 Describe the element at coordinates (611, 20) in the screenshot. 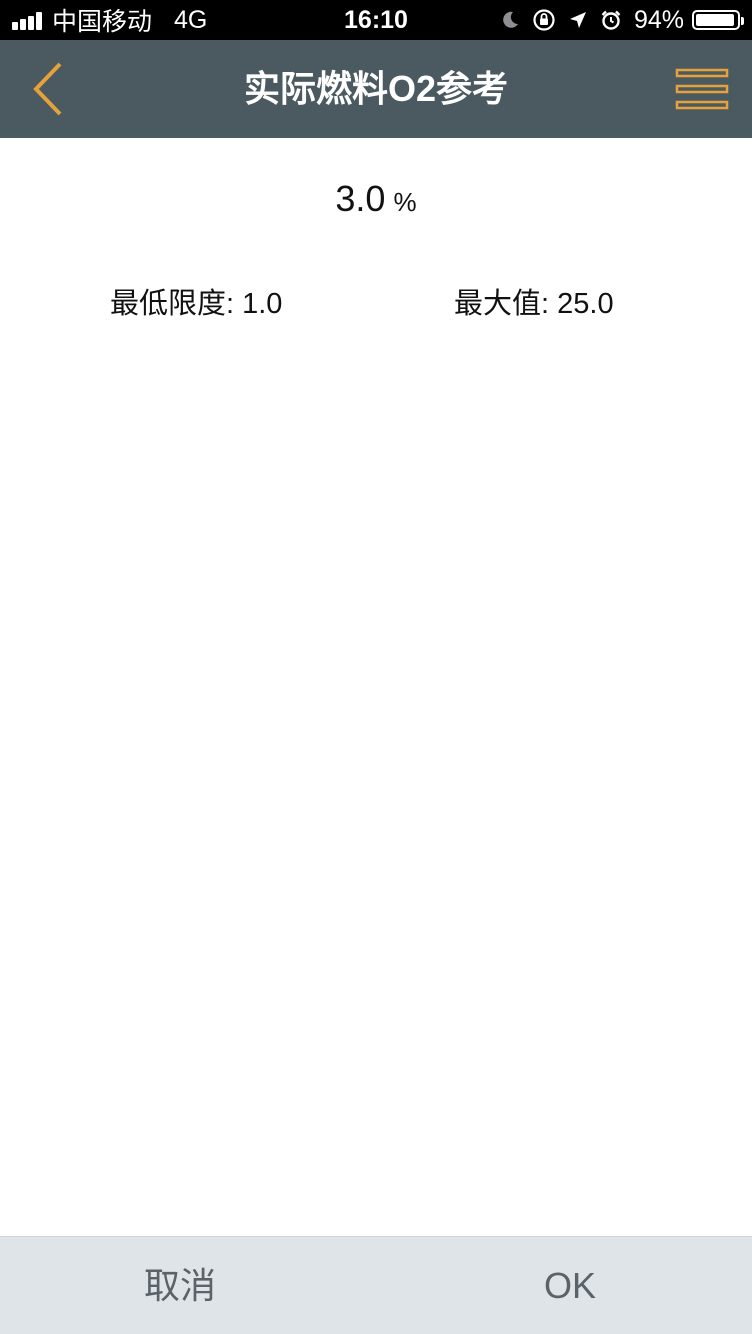

I see `alarm-icon` at that location.